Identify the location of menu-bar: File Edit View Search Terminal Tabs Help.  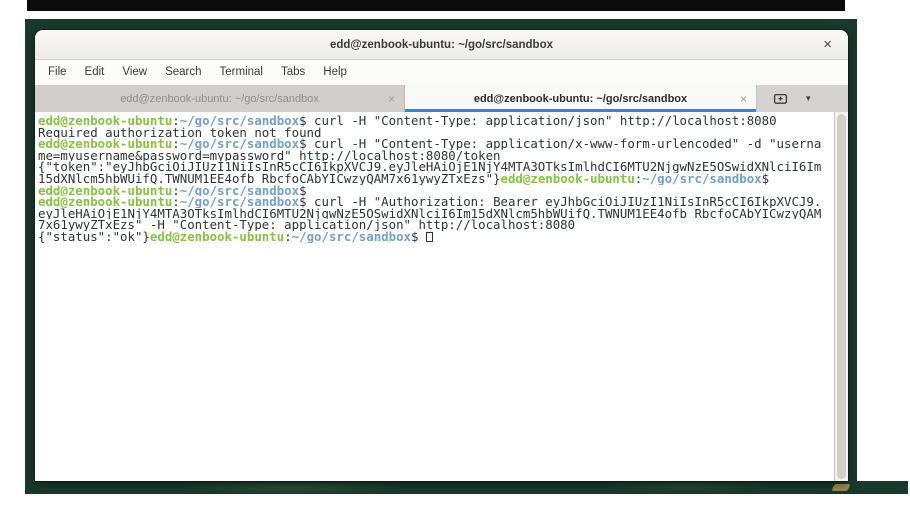
(441, 72).